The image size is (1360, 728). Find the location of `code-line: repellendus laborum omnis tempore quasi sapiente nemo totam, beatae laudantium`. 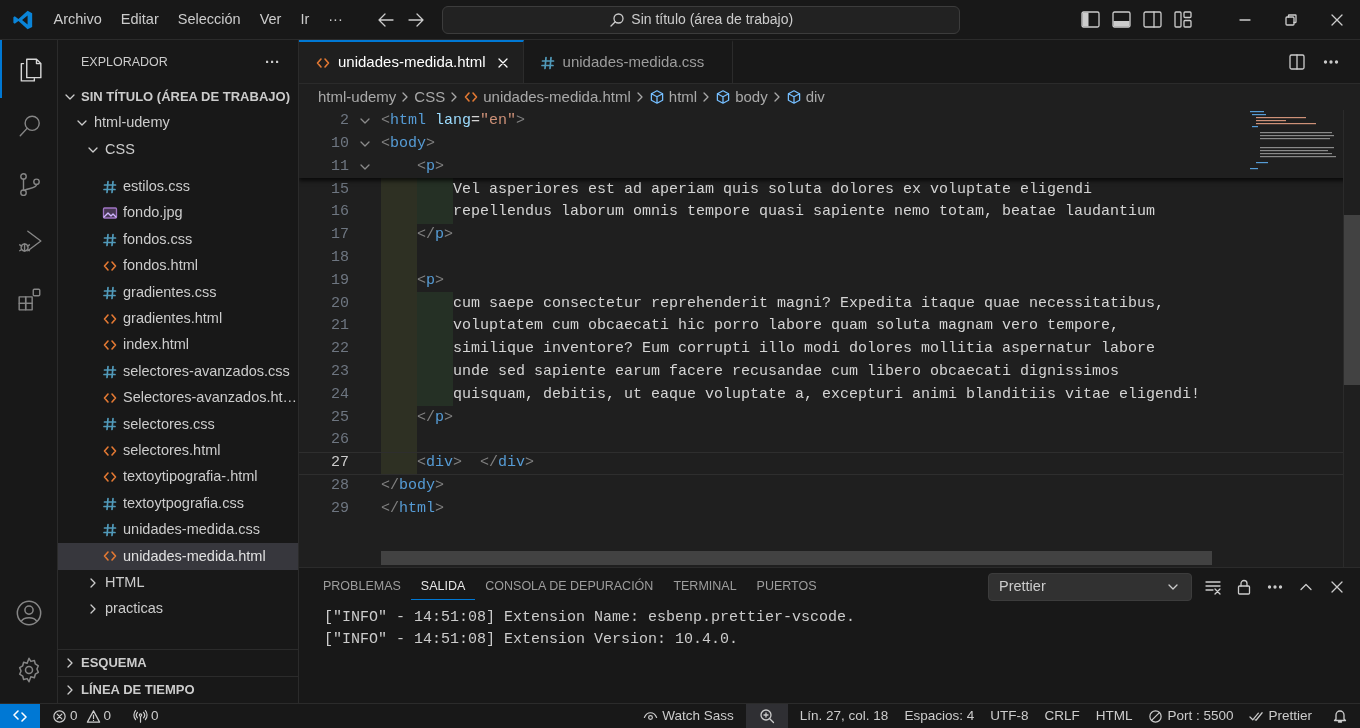

code-line: repellendus laborum omnis tempore quasi sapiente nemo totam, beatae laudantium is located at coordinates (804, 212).